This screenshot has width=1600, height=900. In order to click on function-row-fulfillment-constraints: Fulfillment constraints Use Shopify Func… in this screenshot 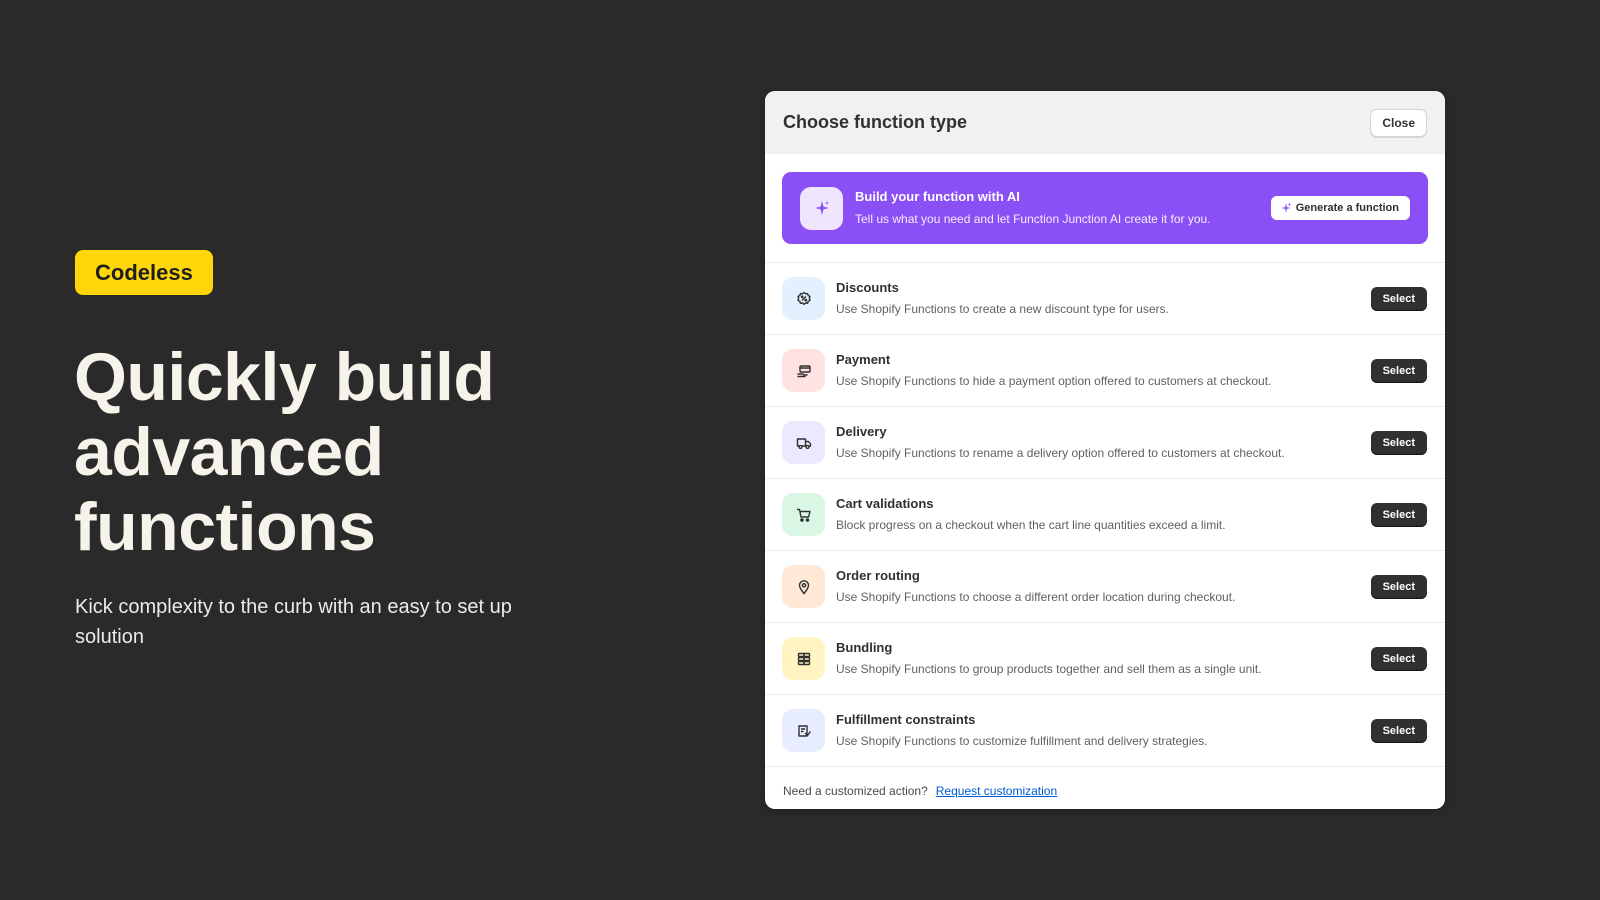, I will do `click(1105, 731)`.